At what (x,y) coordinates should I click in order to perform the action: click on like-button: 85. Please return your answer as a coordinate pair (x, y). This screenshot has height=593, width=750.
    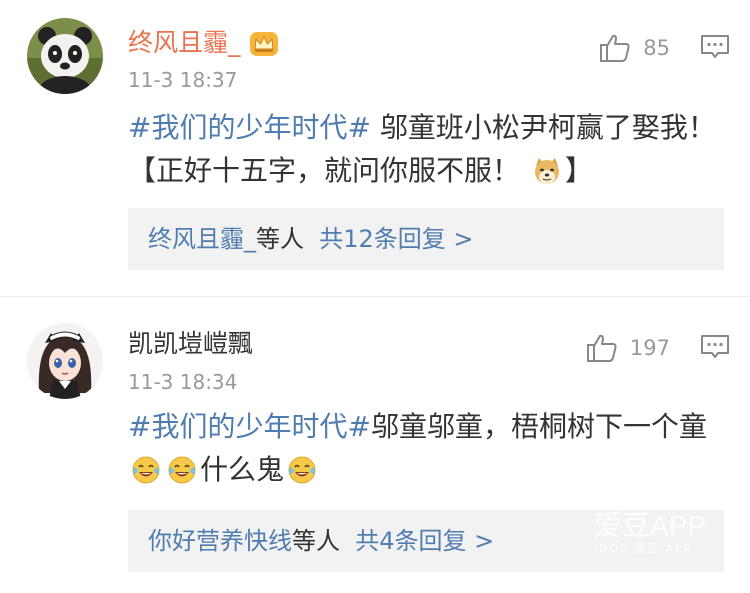
    Looking at the image, I should click on (634, 48).